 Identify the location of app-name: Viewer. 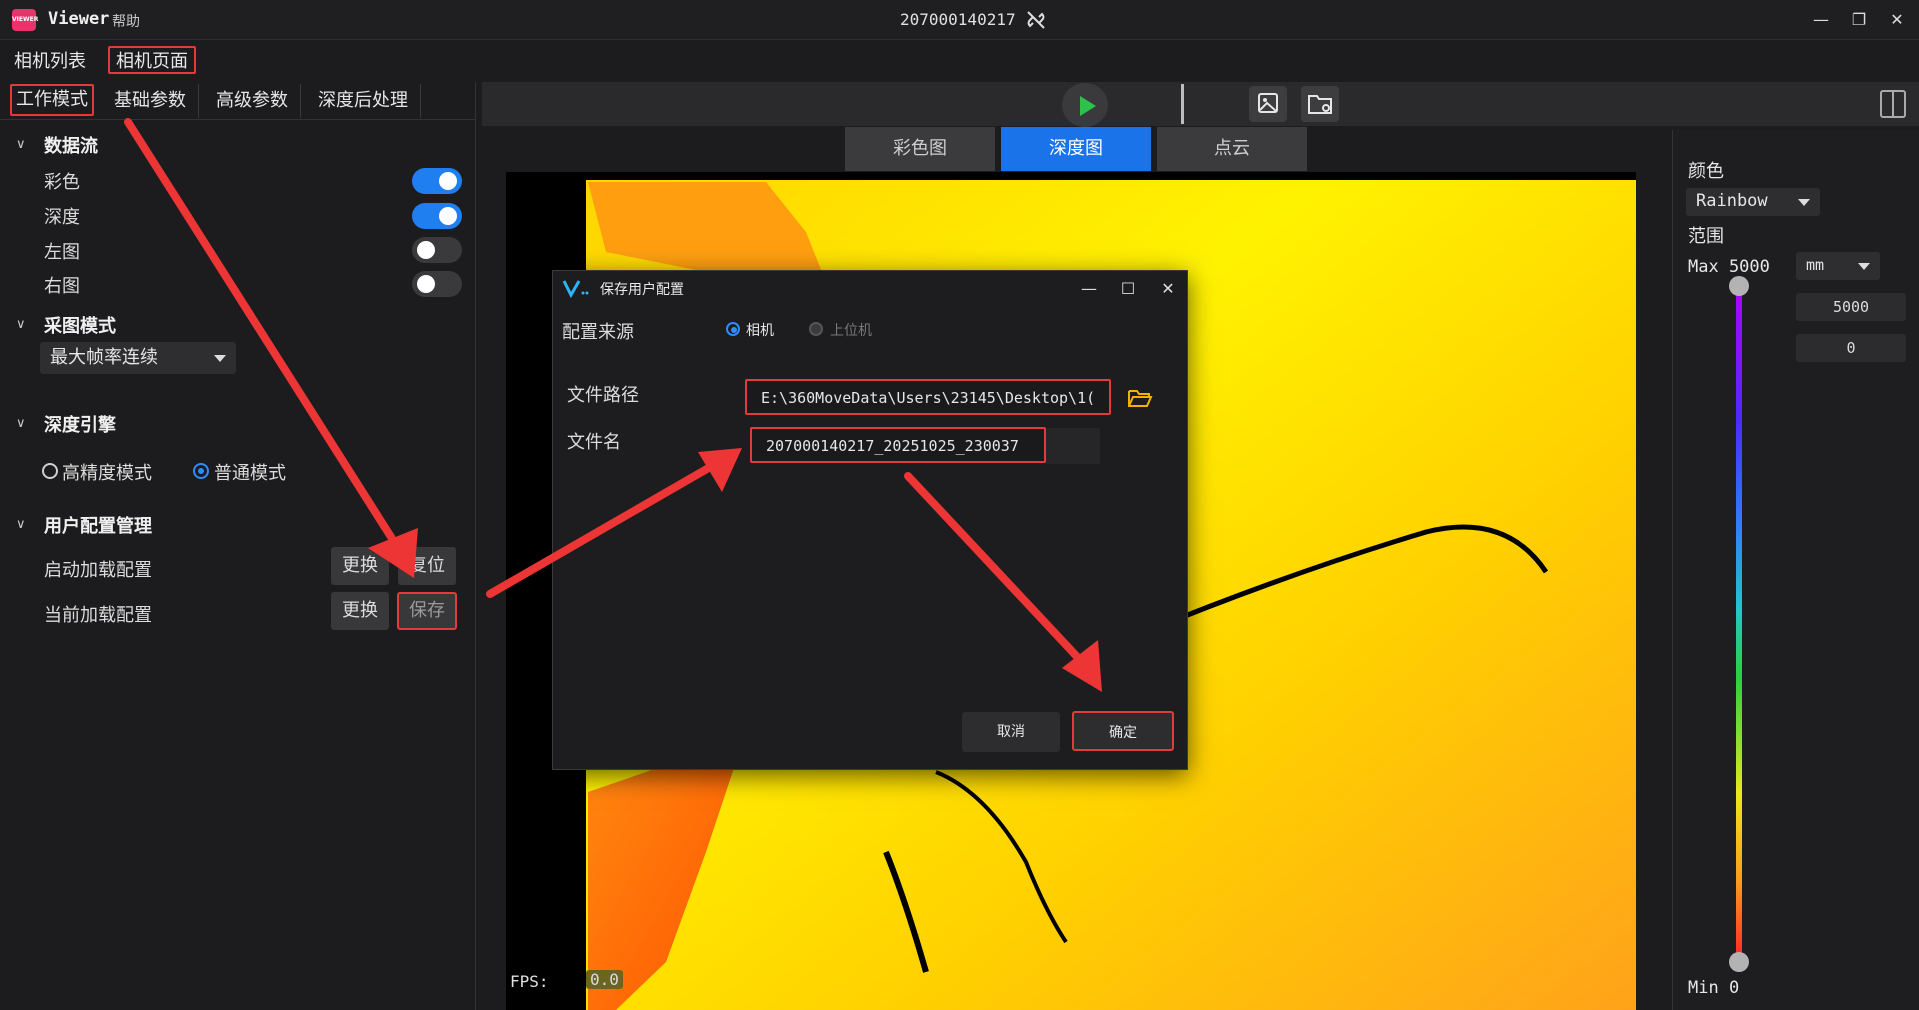
(79, 19).